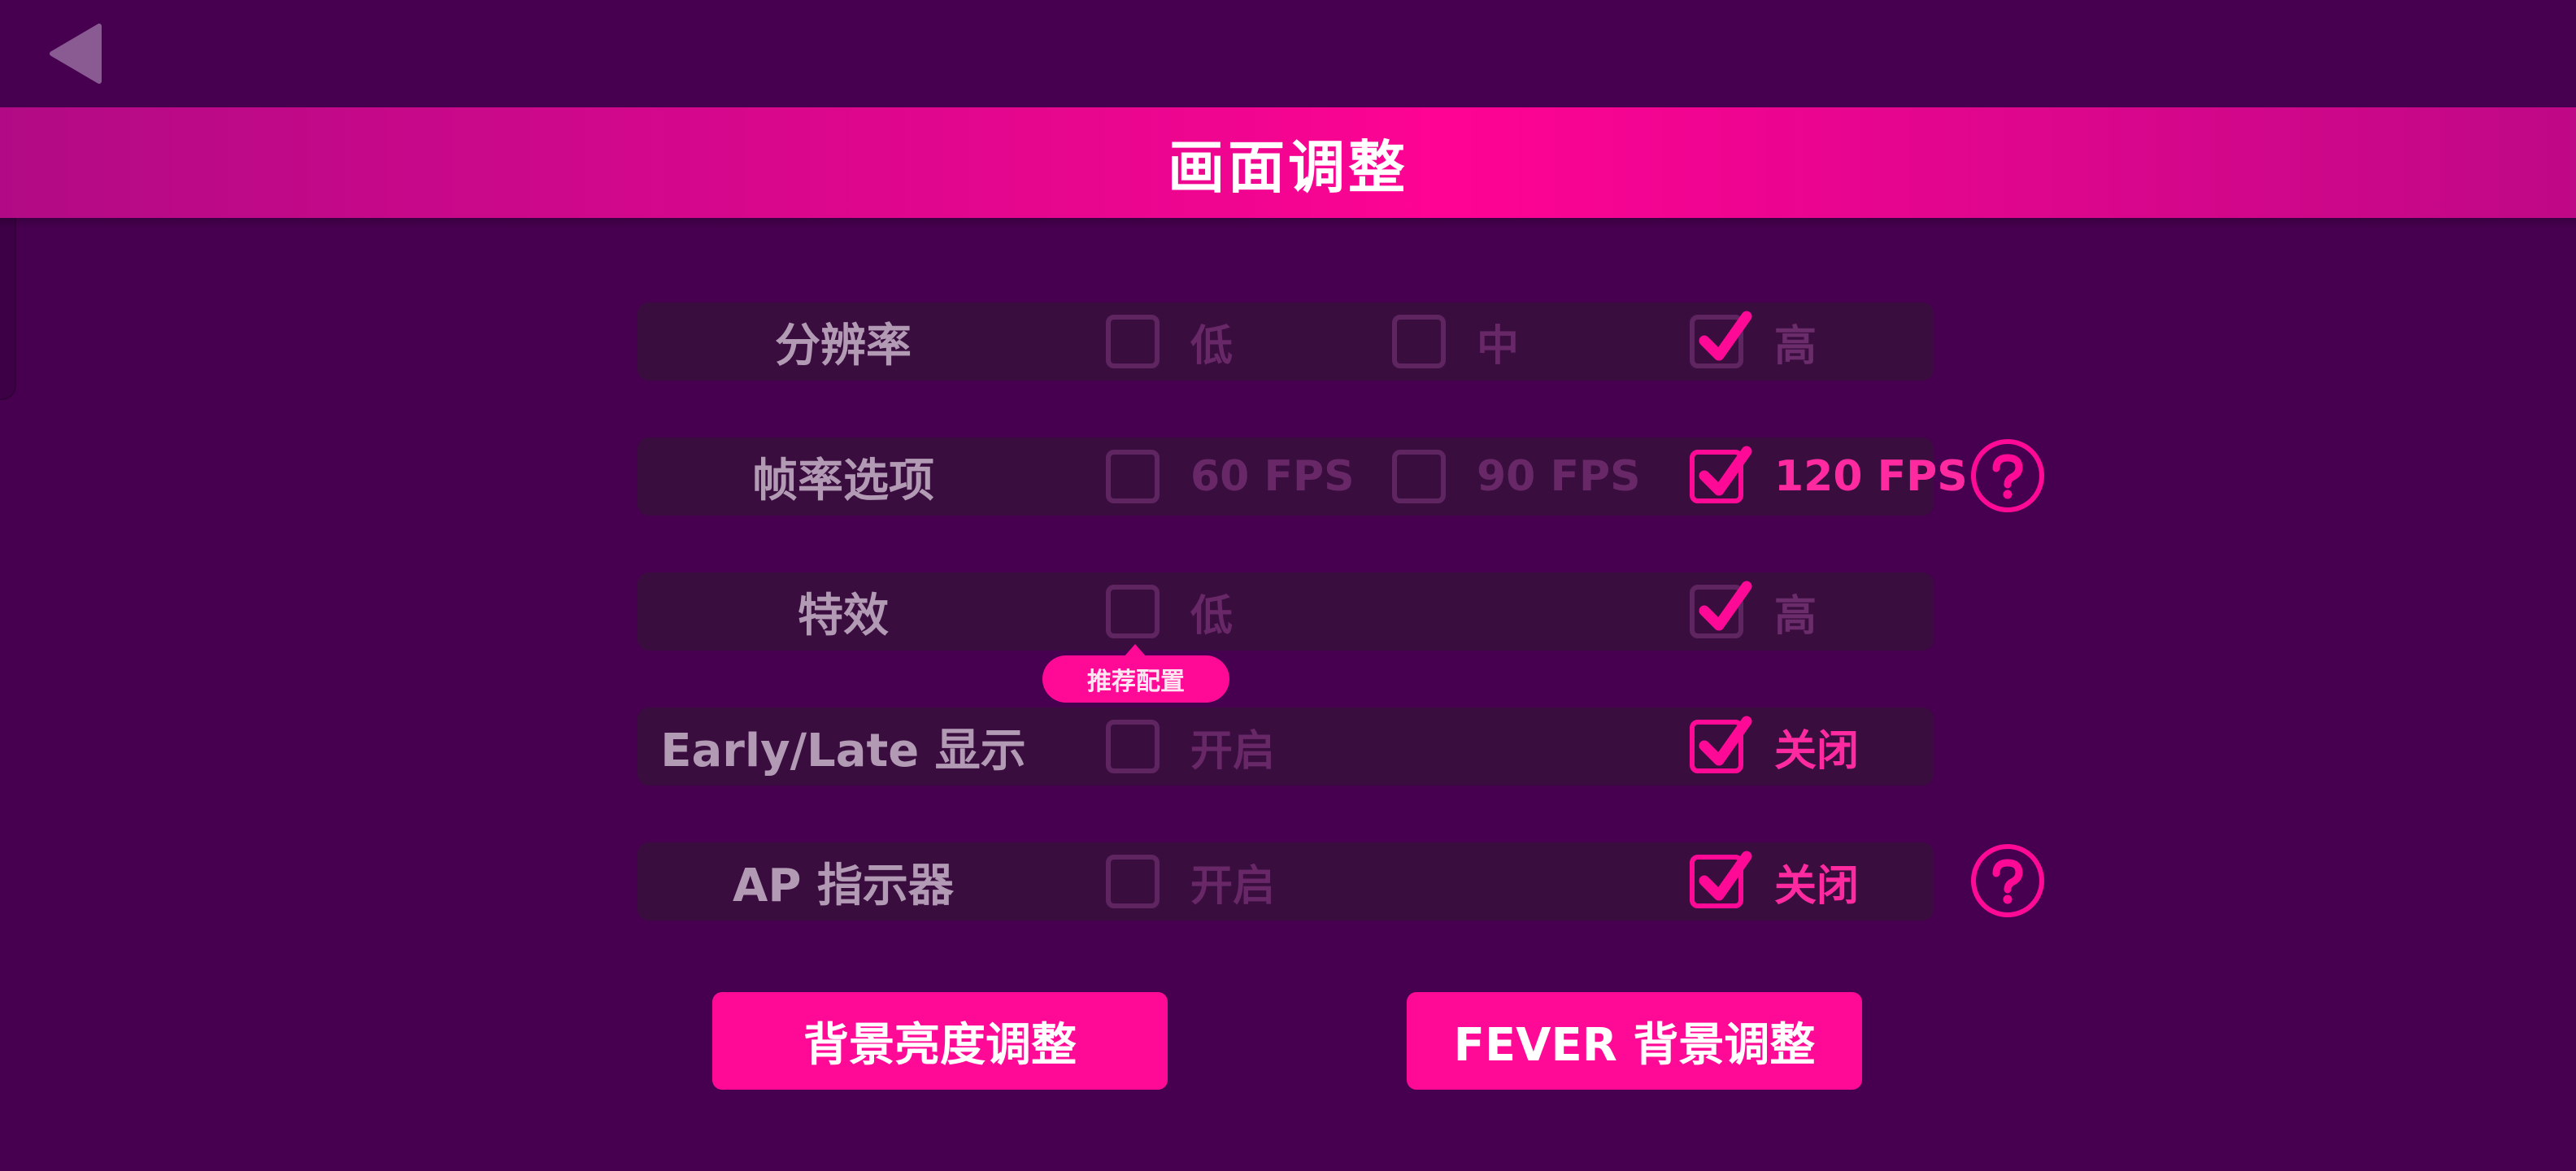 Image resolution: width=2576 pixels, height=1171 pixels. I want to click on ap-indicator-help-button, so click(2007, 881).